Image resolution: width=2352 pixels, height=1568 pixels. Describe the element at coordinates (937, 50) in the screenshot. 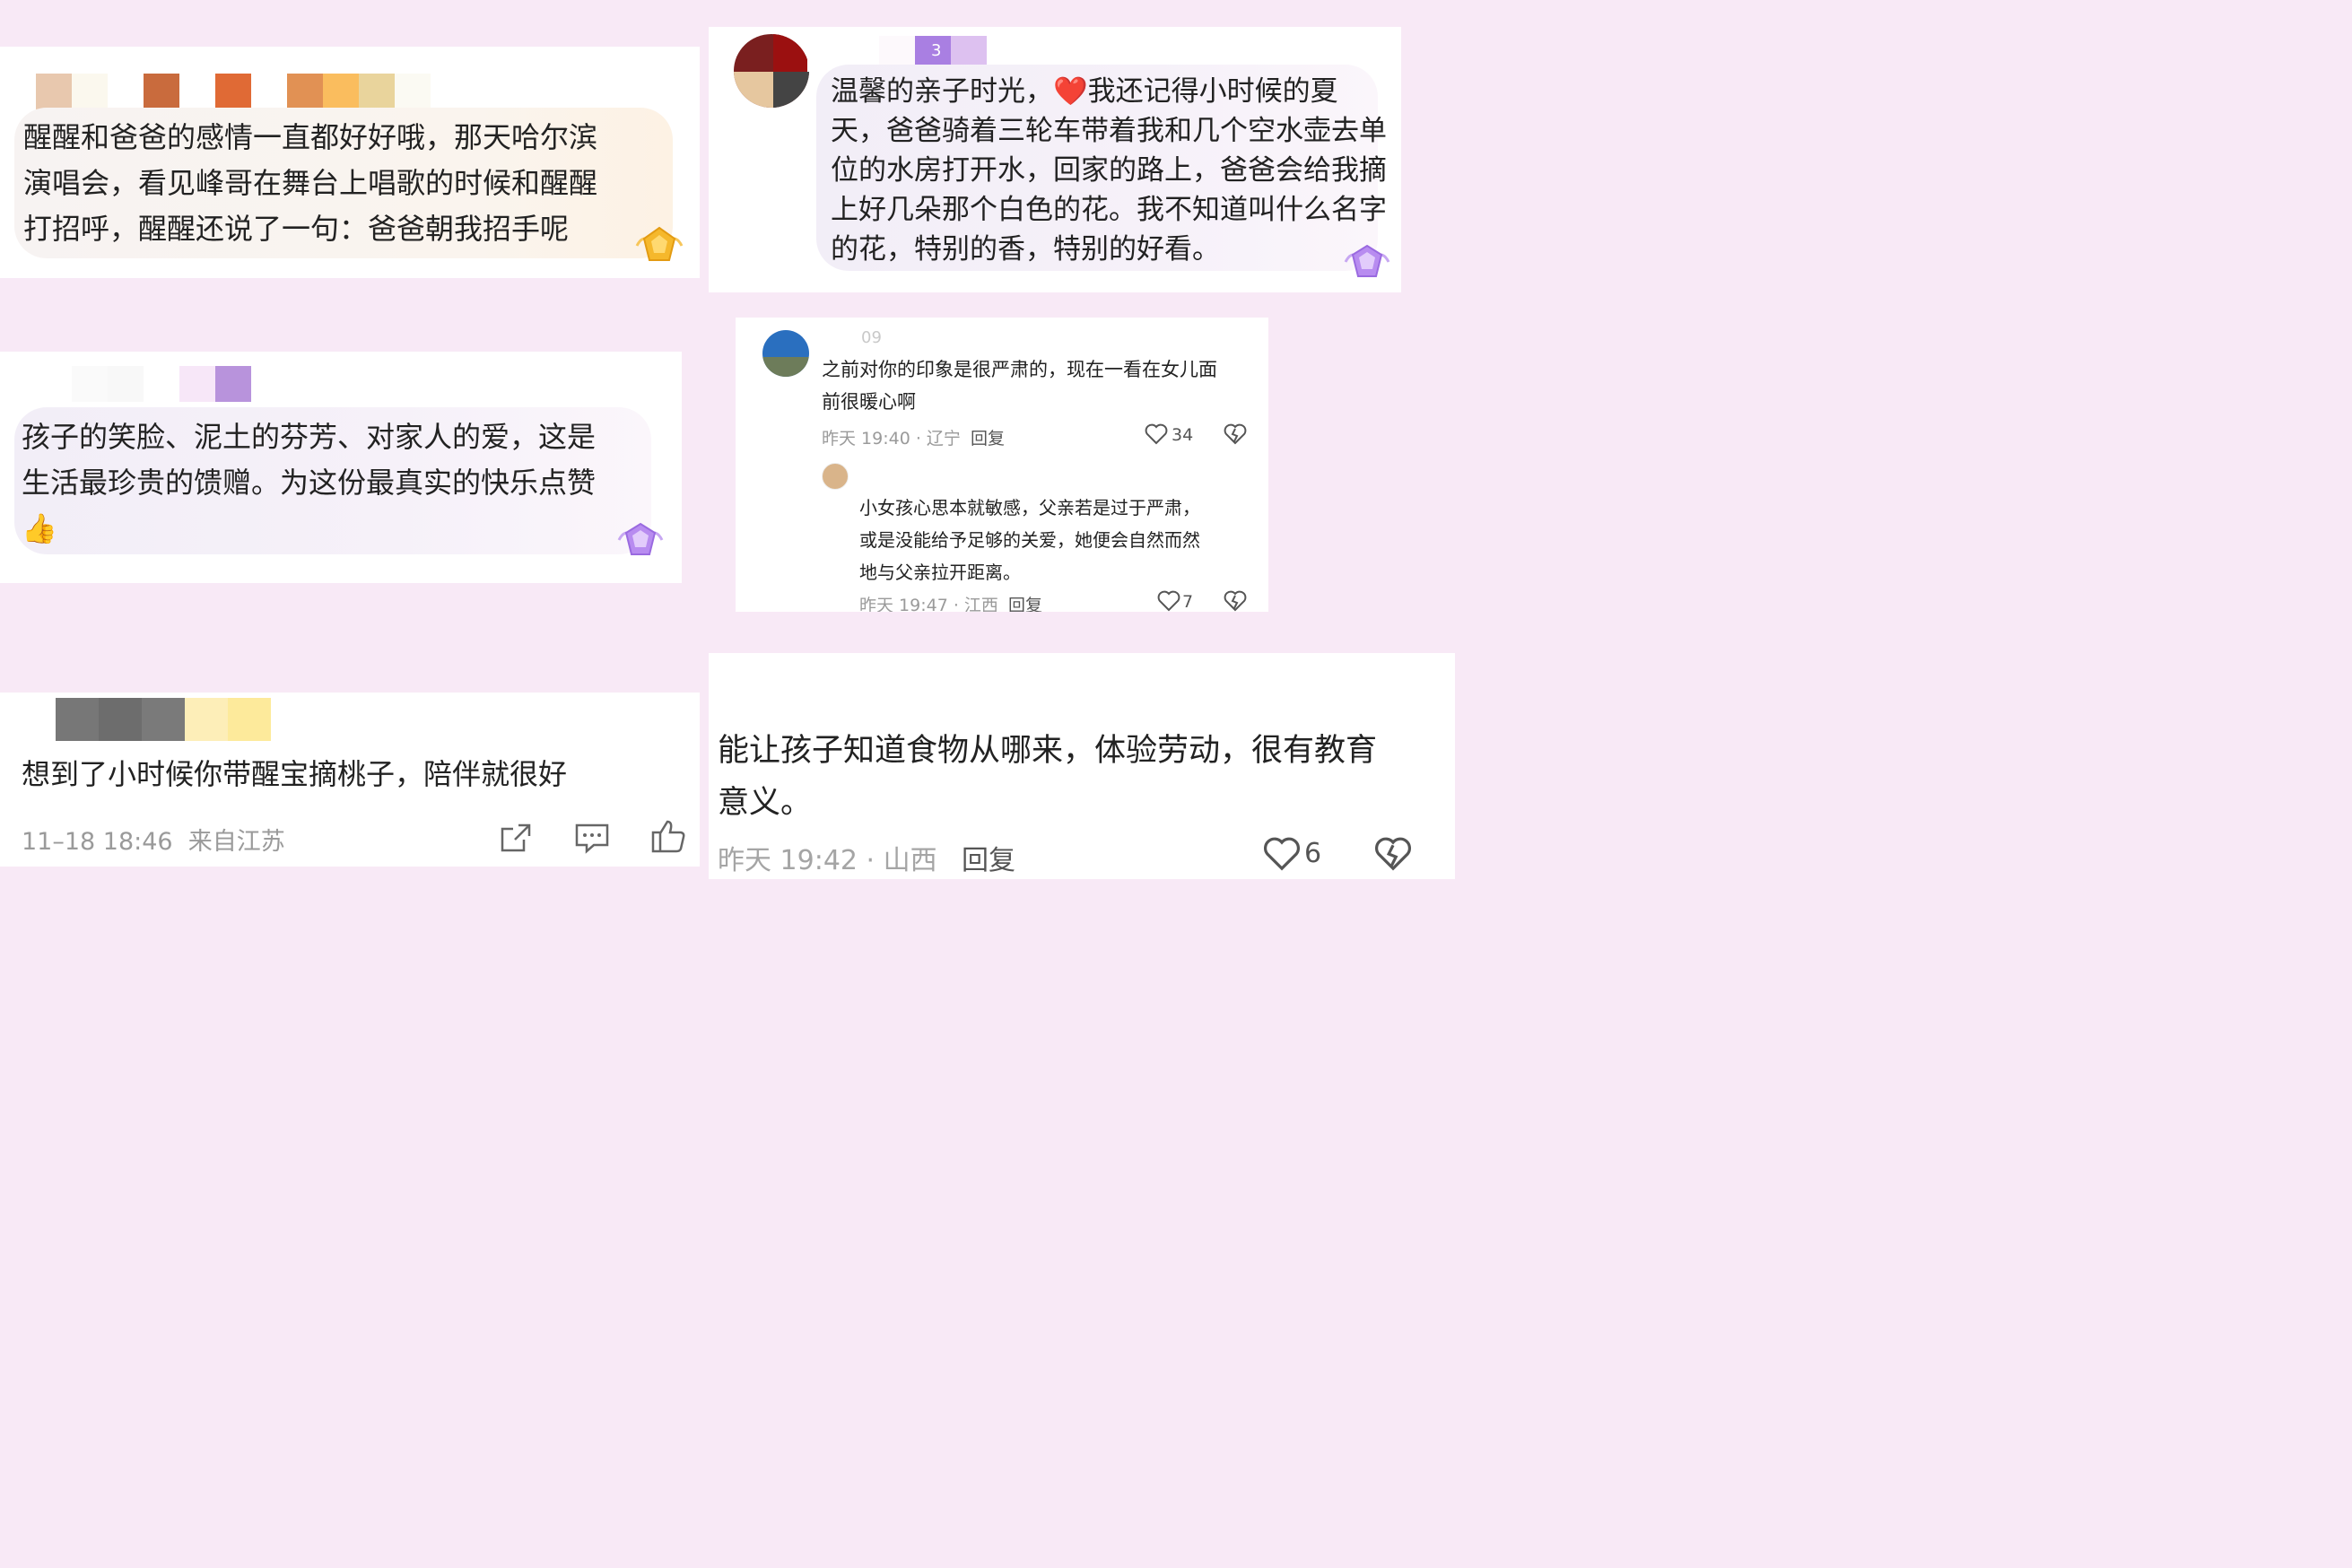

I see `username-fragment: 3` at that location.